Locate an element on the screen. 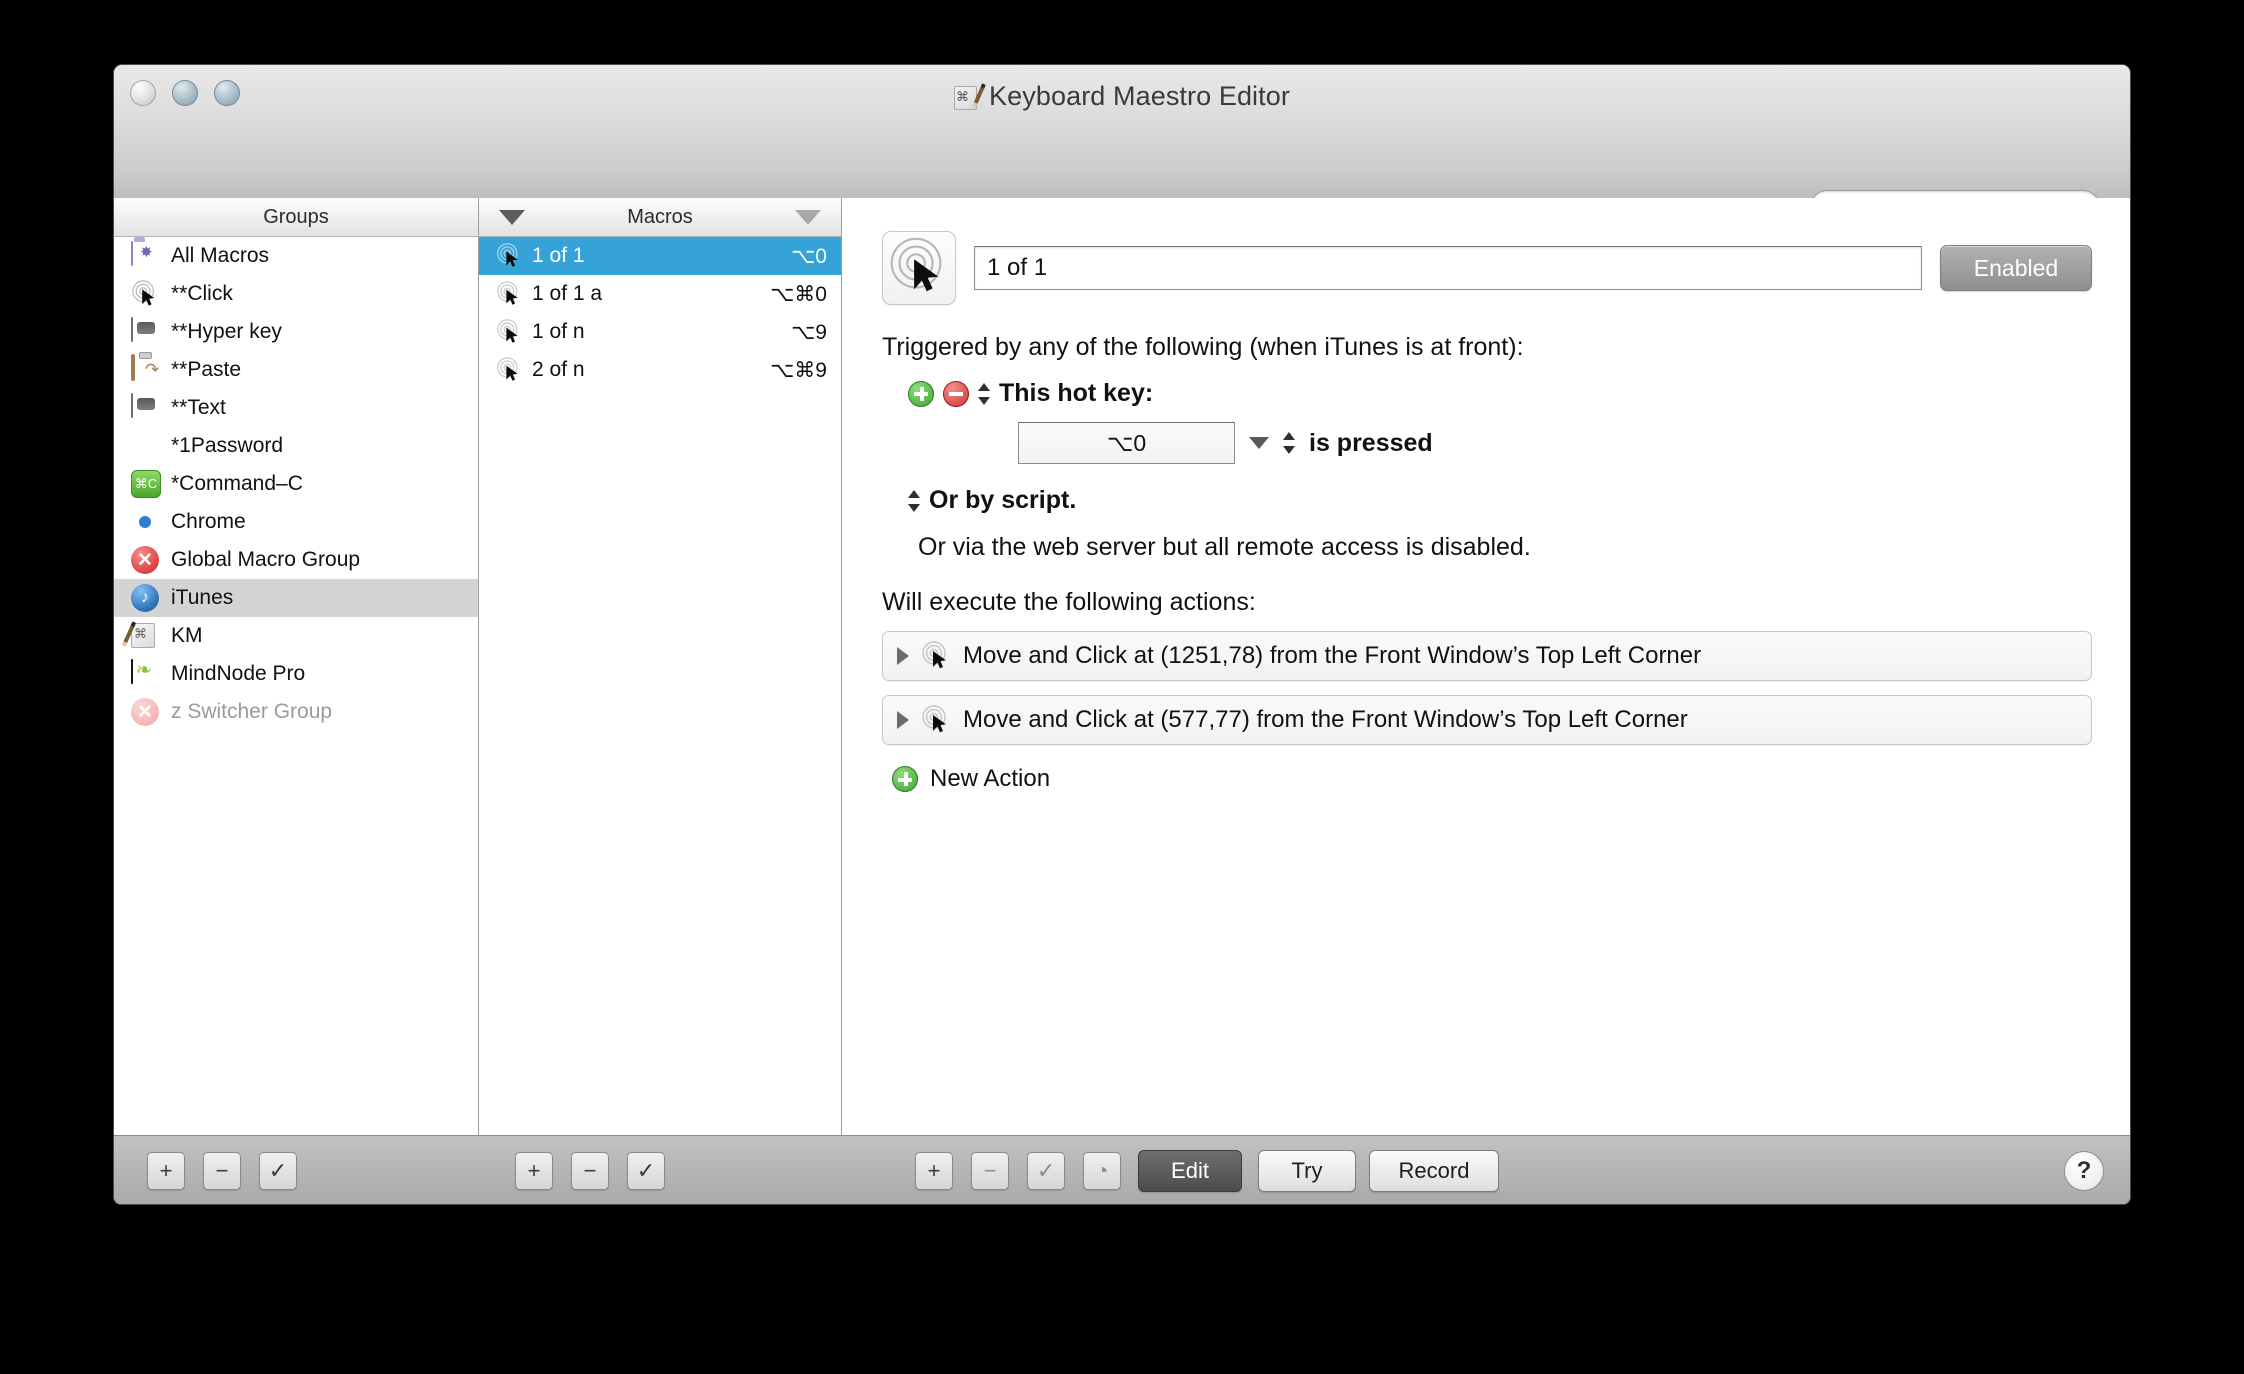  group-label: *Command–C is located at coordinates (237, 483).